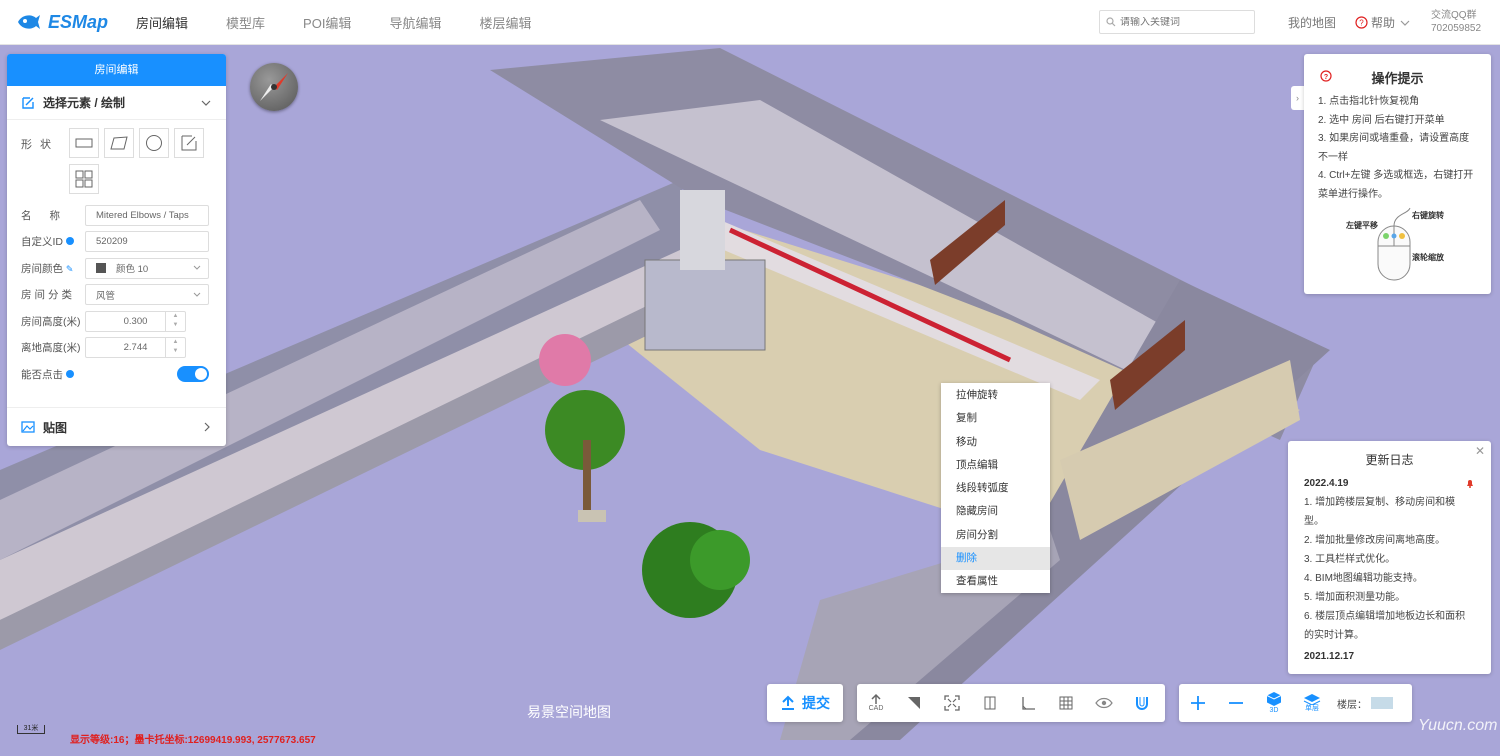 This screenshot has width=1500, height=756. Describe the element at coordinates (995, 418) in the screenshot. I see `menu-copy: 复制` at that location.